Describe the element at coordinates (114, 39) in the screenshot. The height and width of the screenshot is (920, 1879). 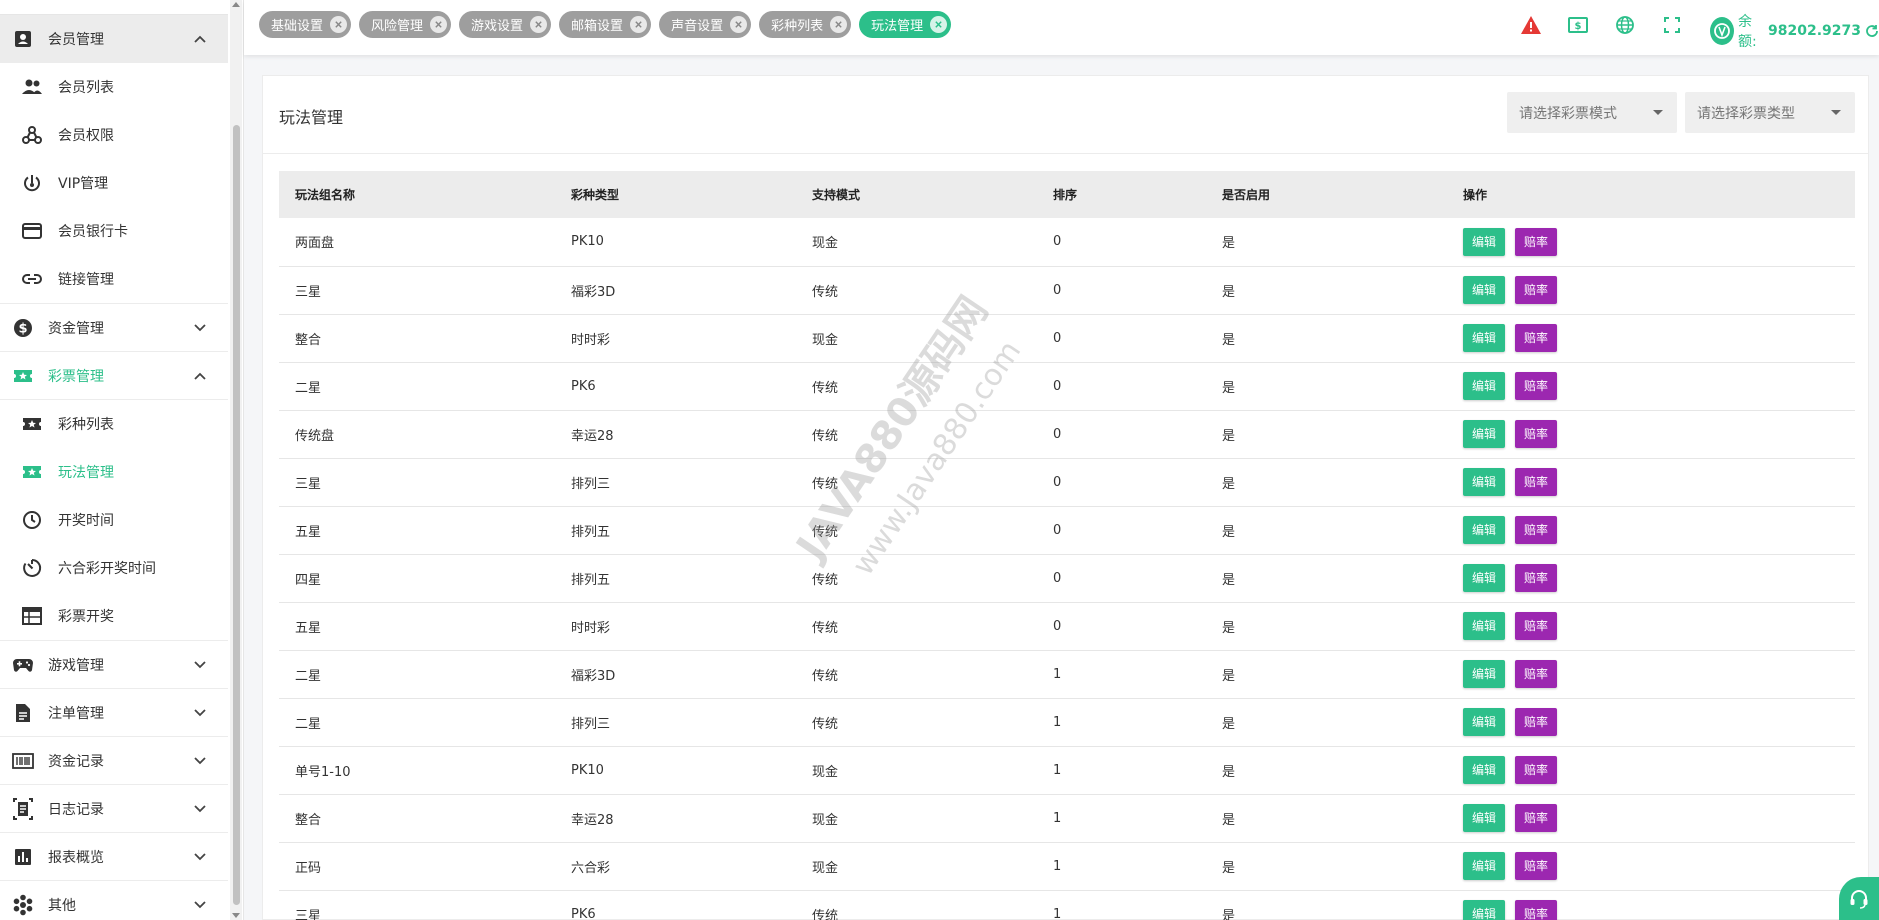
I see `sidebar-group-0: 会员管理` at that location.